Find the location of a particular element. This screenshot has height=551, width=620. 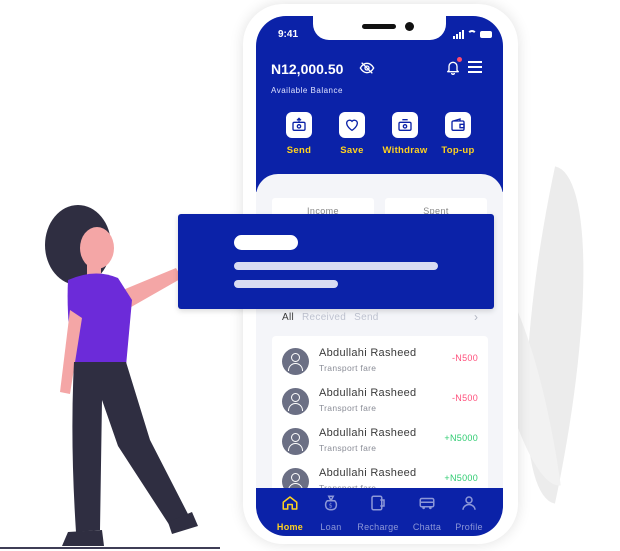

menu-icon is located at coordinates (475, 67).